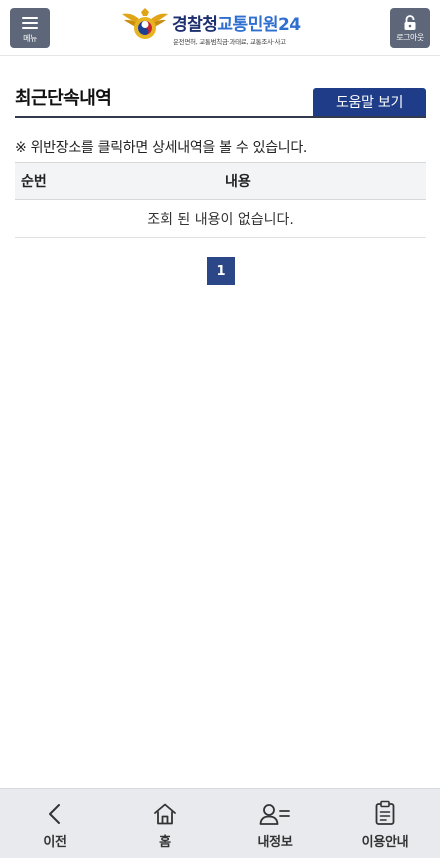 The height and width of the screenshot is (858, 440). I want to click on notice-text: ※ 위반장소를 클릭하면 상세내역을 볼 수 있습니다., so click(161, 148).